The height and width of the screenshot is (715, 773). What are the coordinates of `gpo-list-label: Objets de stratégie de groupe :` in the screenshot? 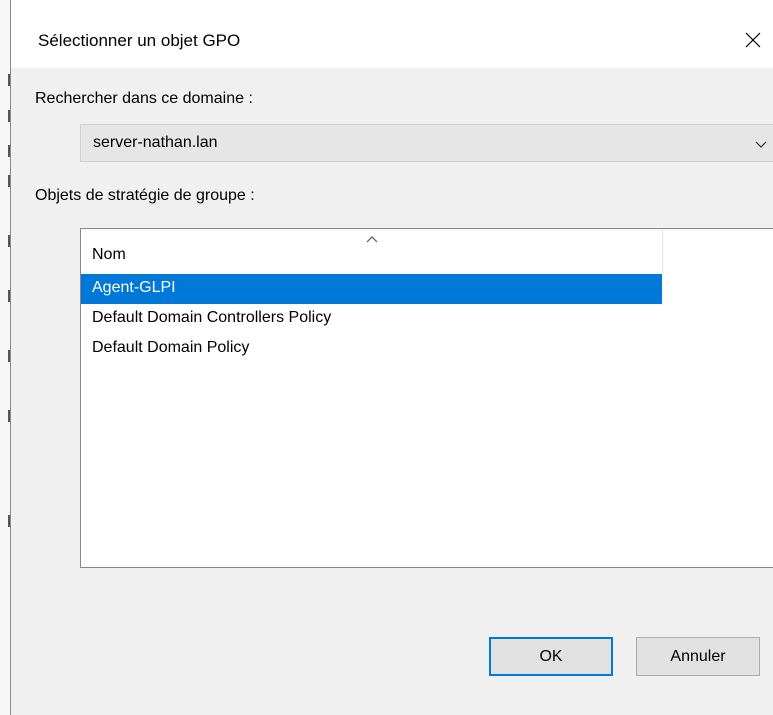 It's located at (145, 195).